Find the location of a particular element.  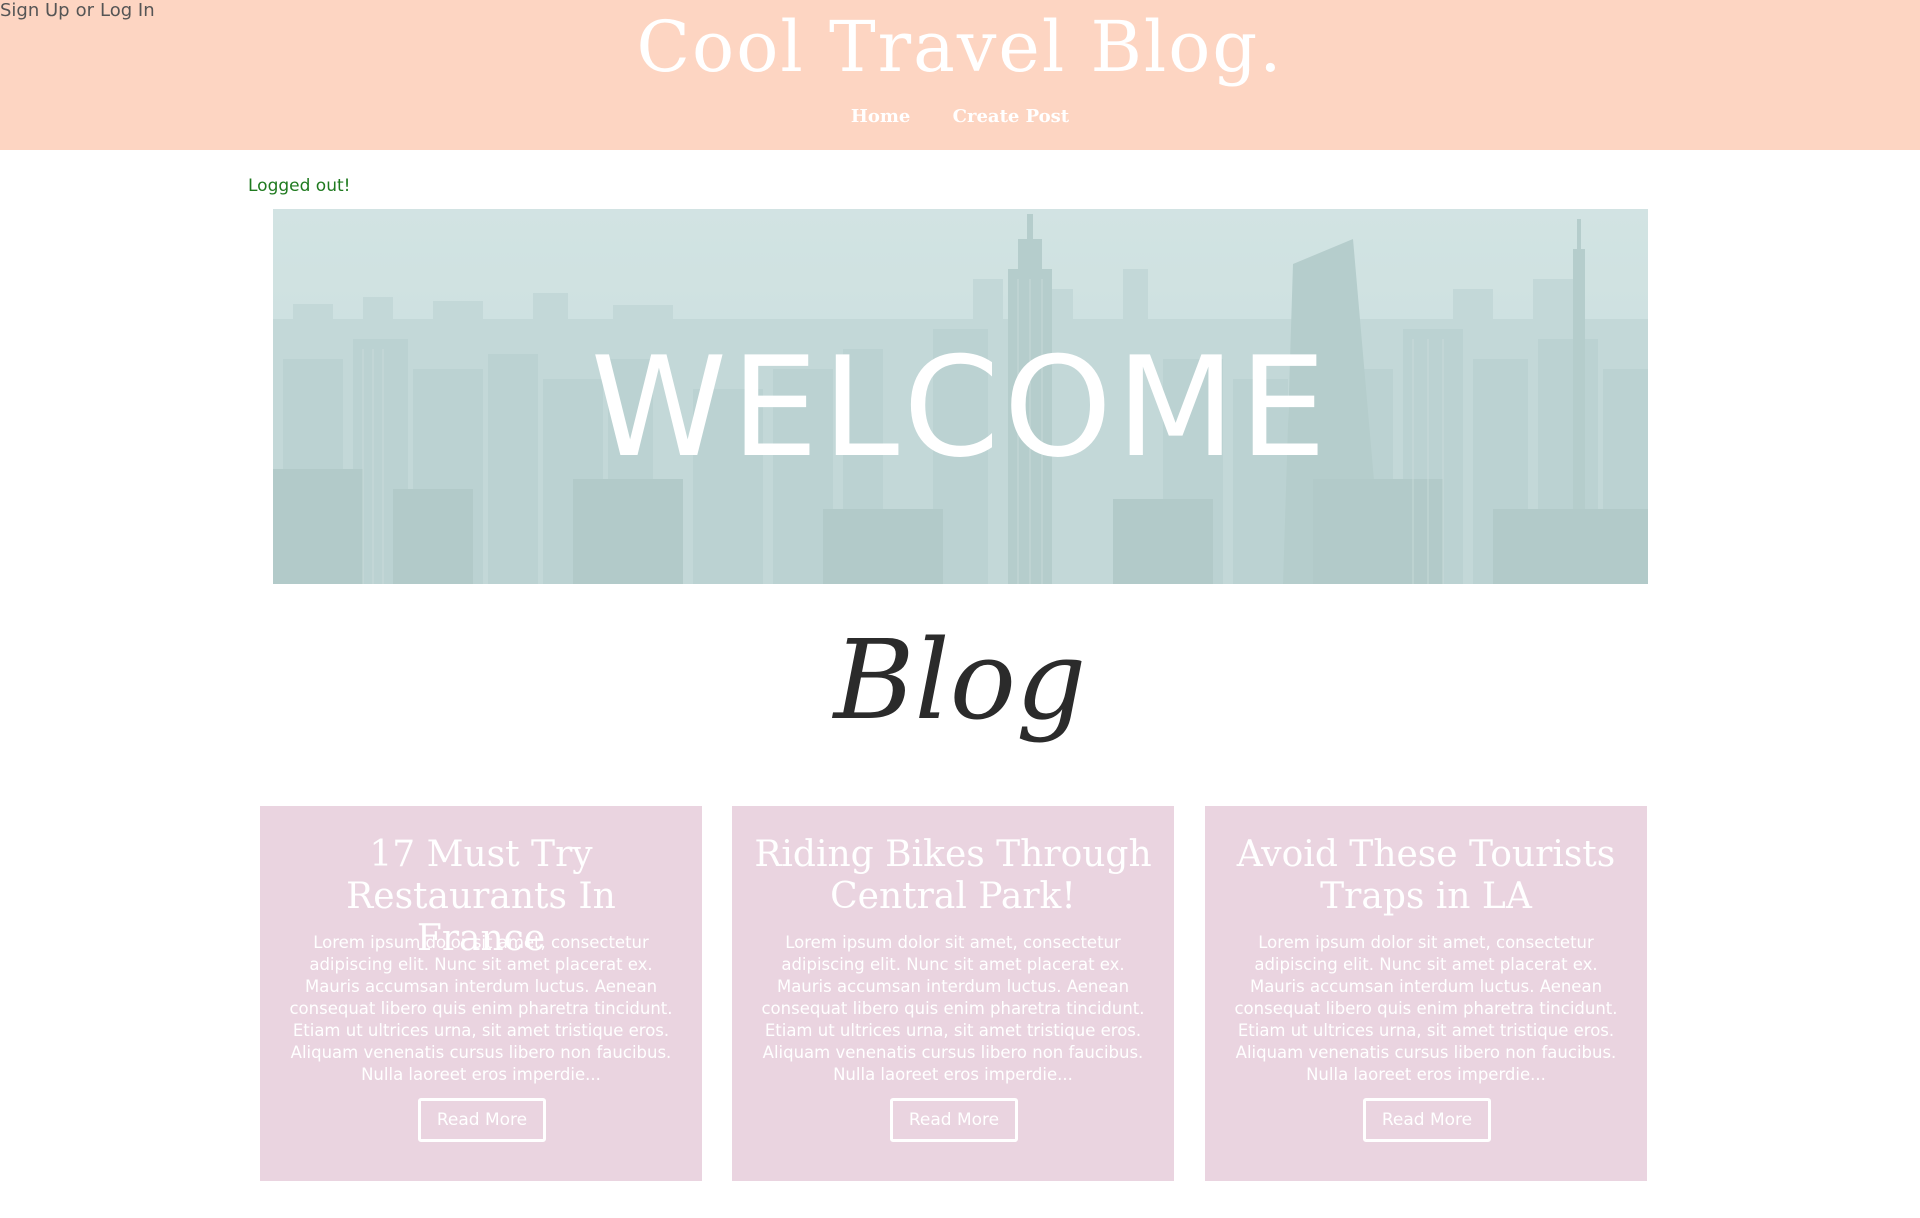

main-nav: Home Create Post is located at coordinates (960, 116).